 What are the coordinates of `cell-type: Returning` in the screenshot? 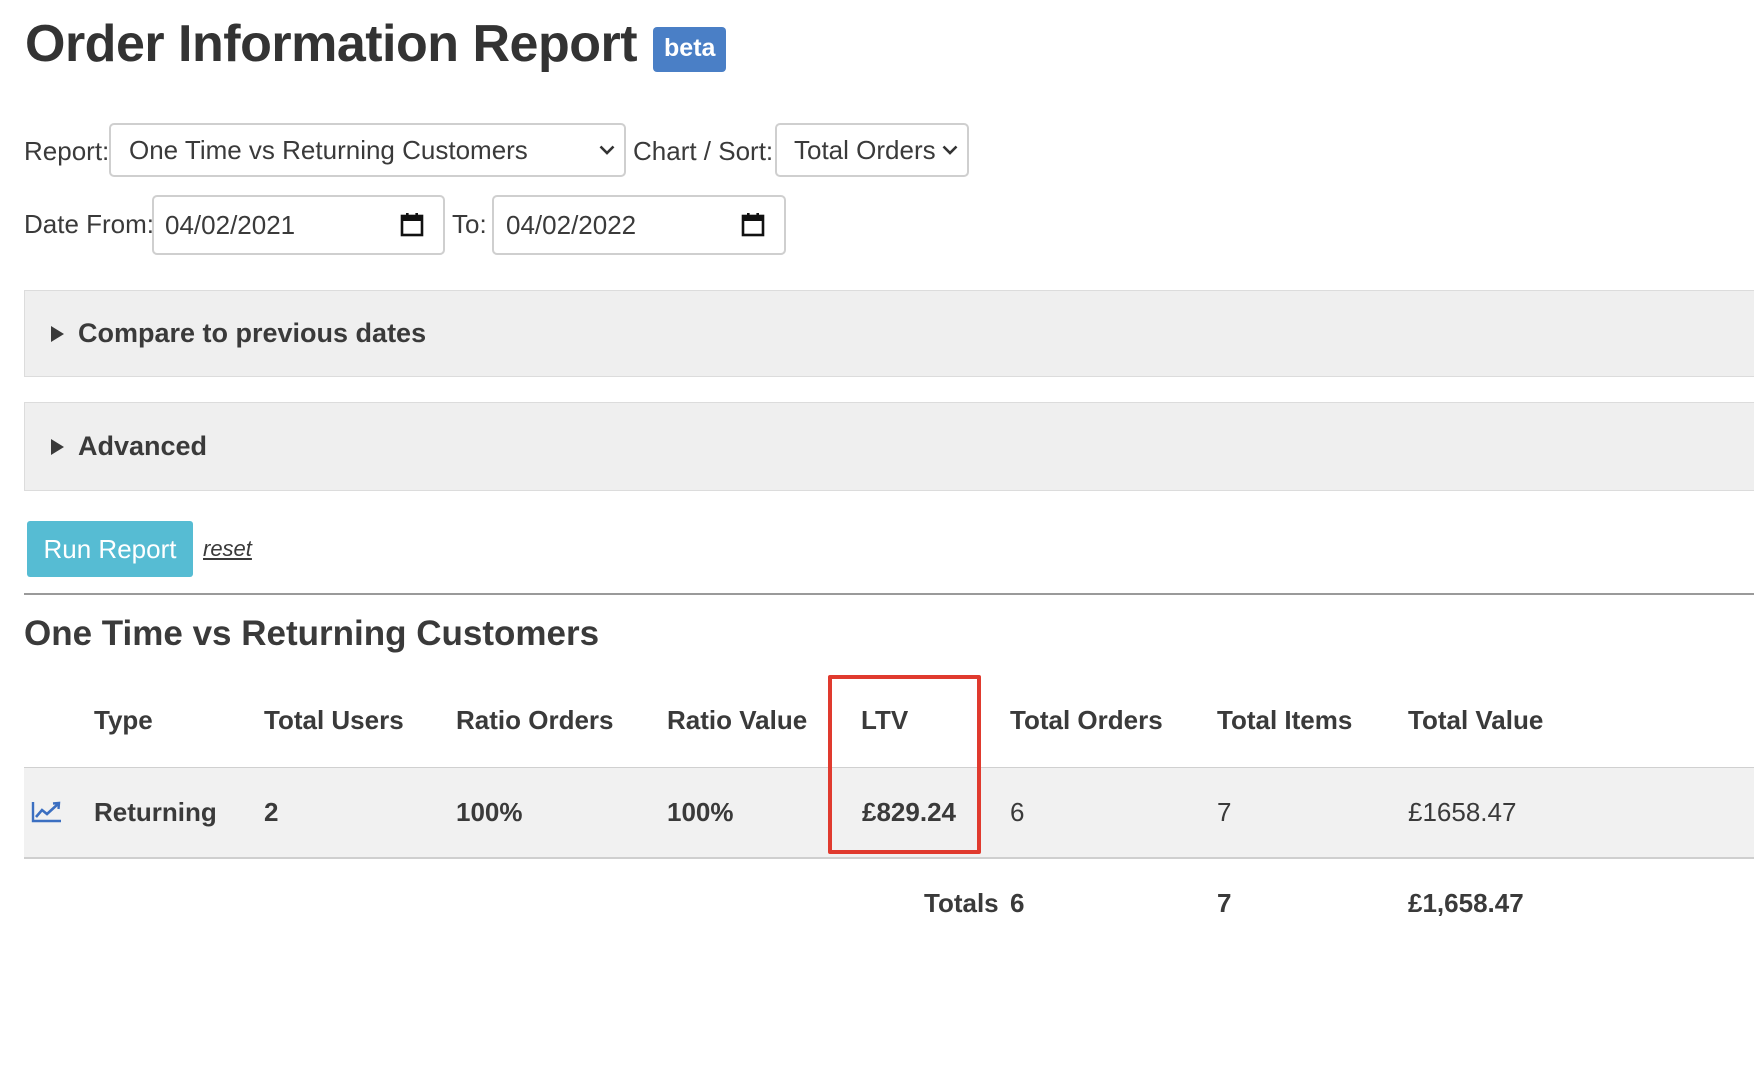 It's located at (155, 812).